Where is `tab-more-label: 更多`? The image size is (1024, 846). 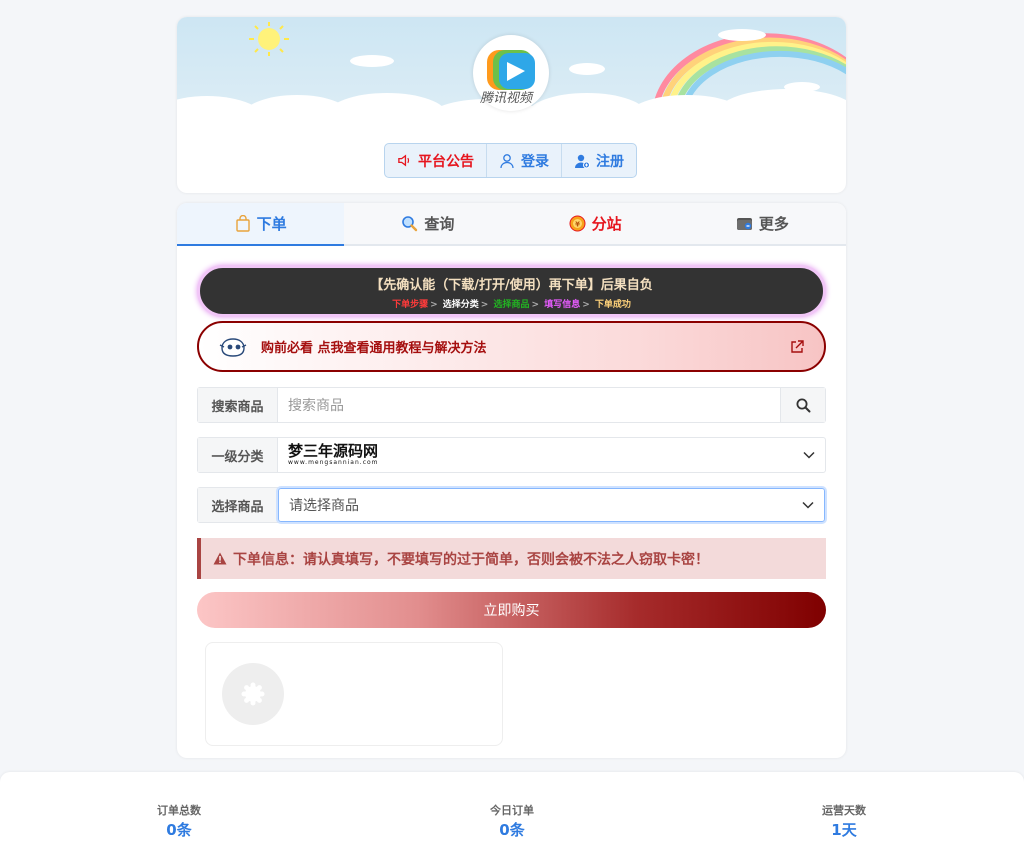
tab-more-label: 更多 is located at coordinates (773, 224).